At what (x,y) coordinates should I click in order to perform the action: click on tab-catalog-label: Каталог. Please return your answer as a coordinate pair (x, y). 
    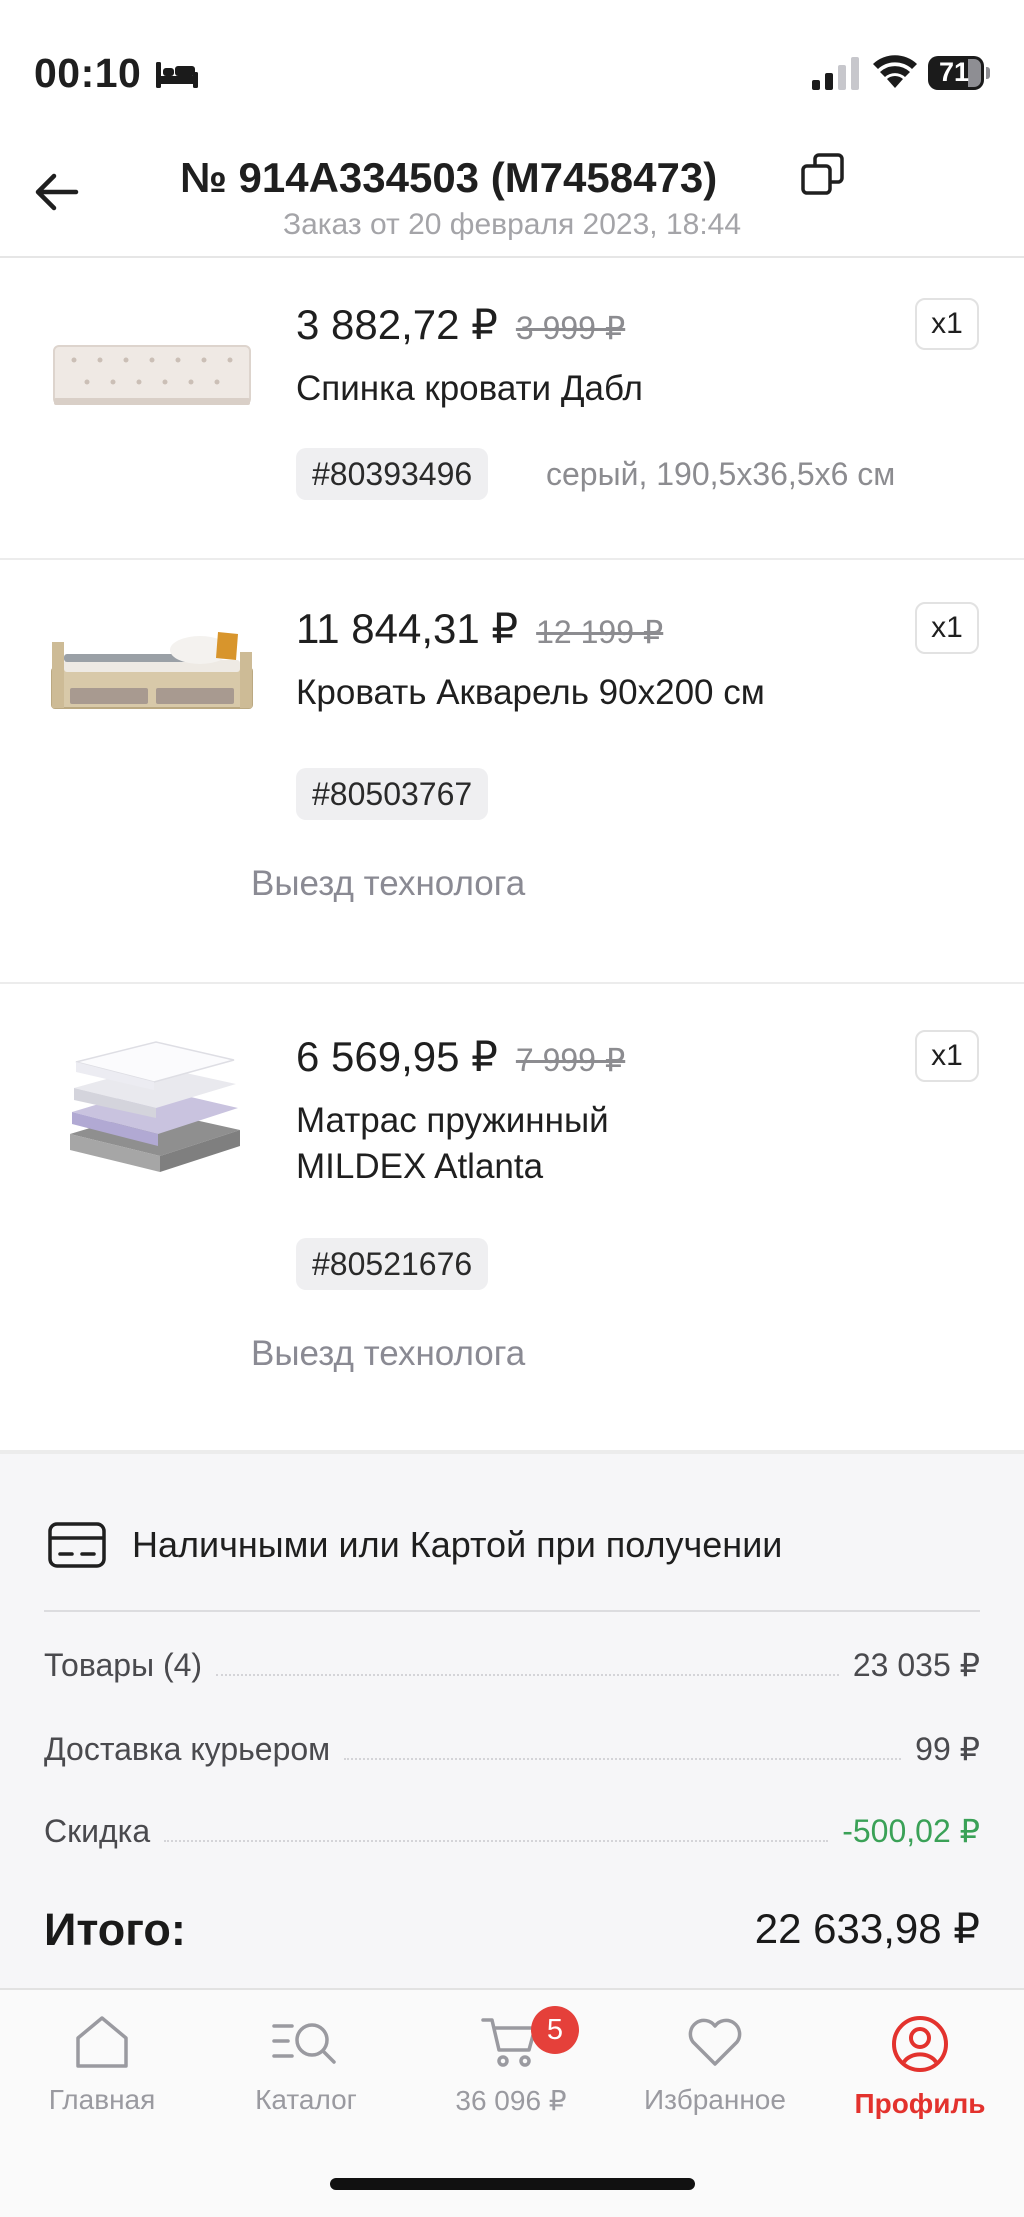
    Looking at the image, I should click on (306, 2099).